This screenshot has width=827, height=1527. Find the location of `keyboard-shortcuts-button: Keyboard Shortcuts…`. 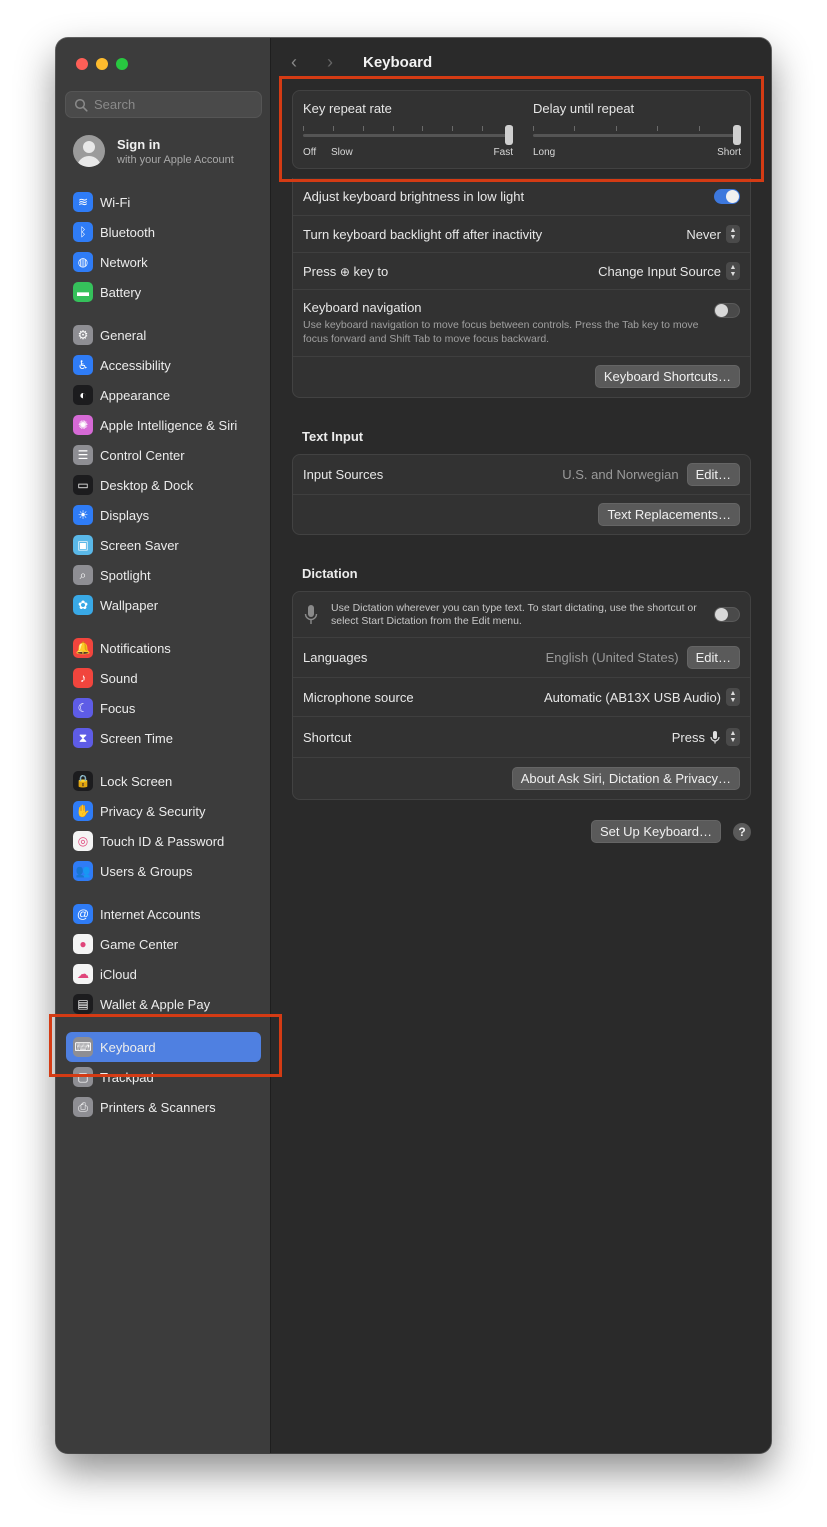

keyboard-shortcuts-button: Keyboard Shortcuts… is located at coordinates (667, 376).